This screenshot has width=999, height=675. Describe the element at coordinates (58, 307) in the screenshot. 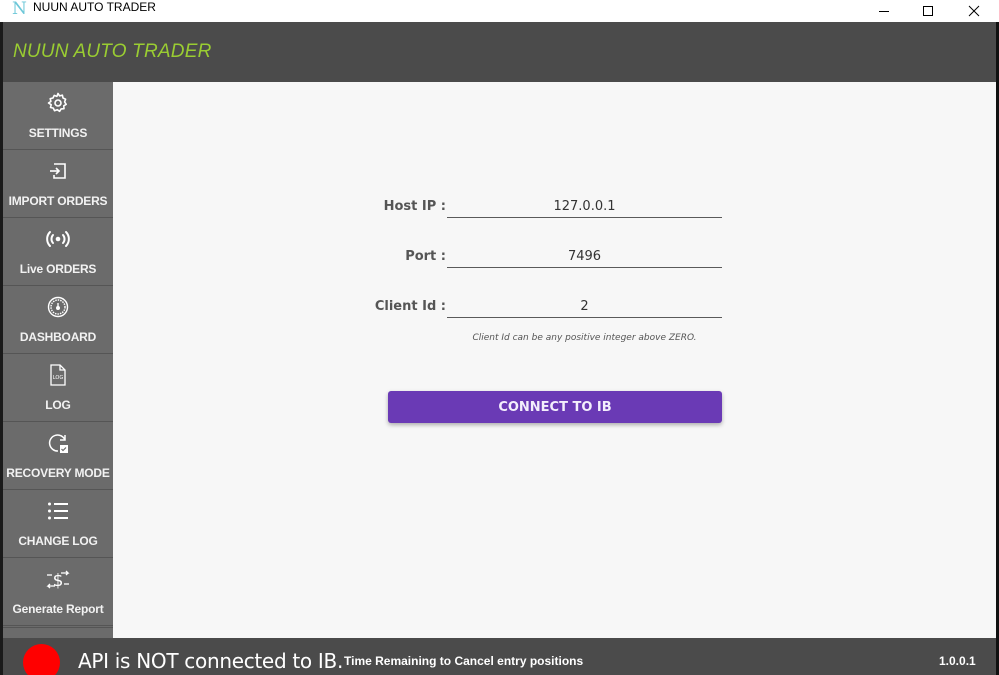

I see `dashboard-icon` at that location.